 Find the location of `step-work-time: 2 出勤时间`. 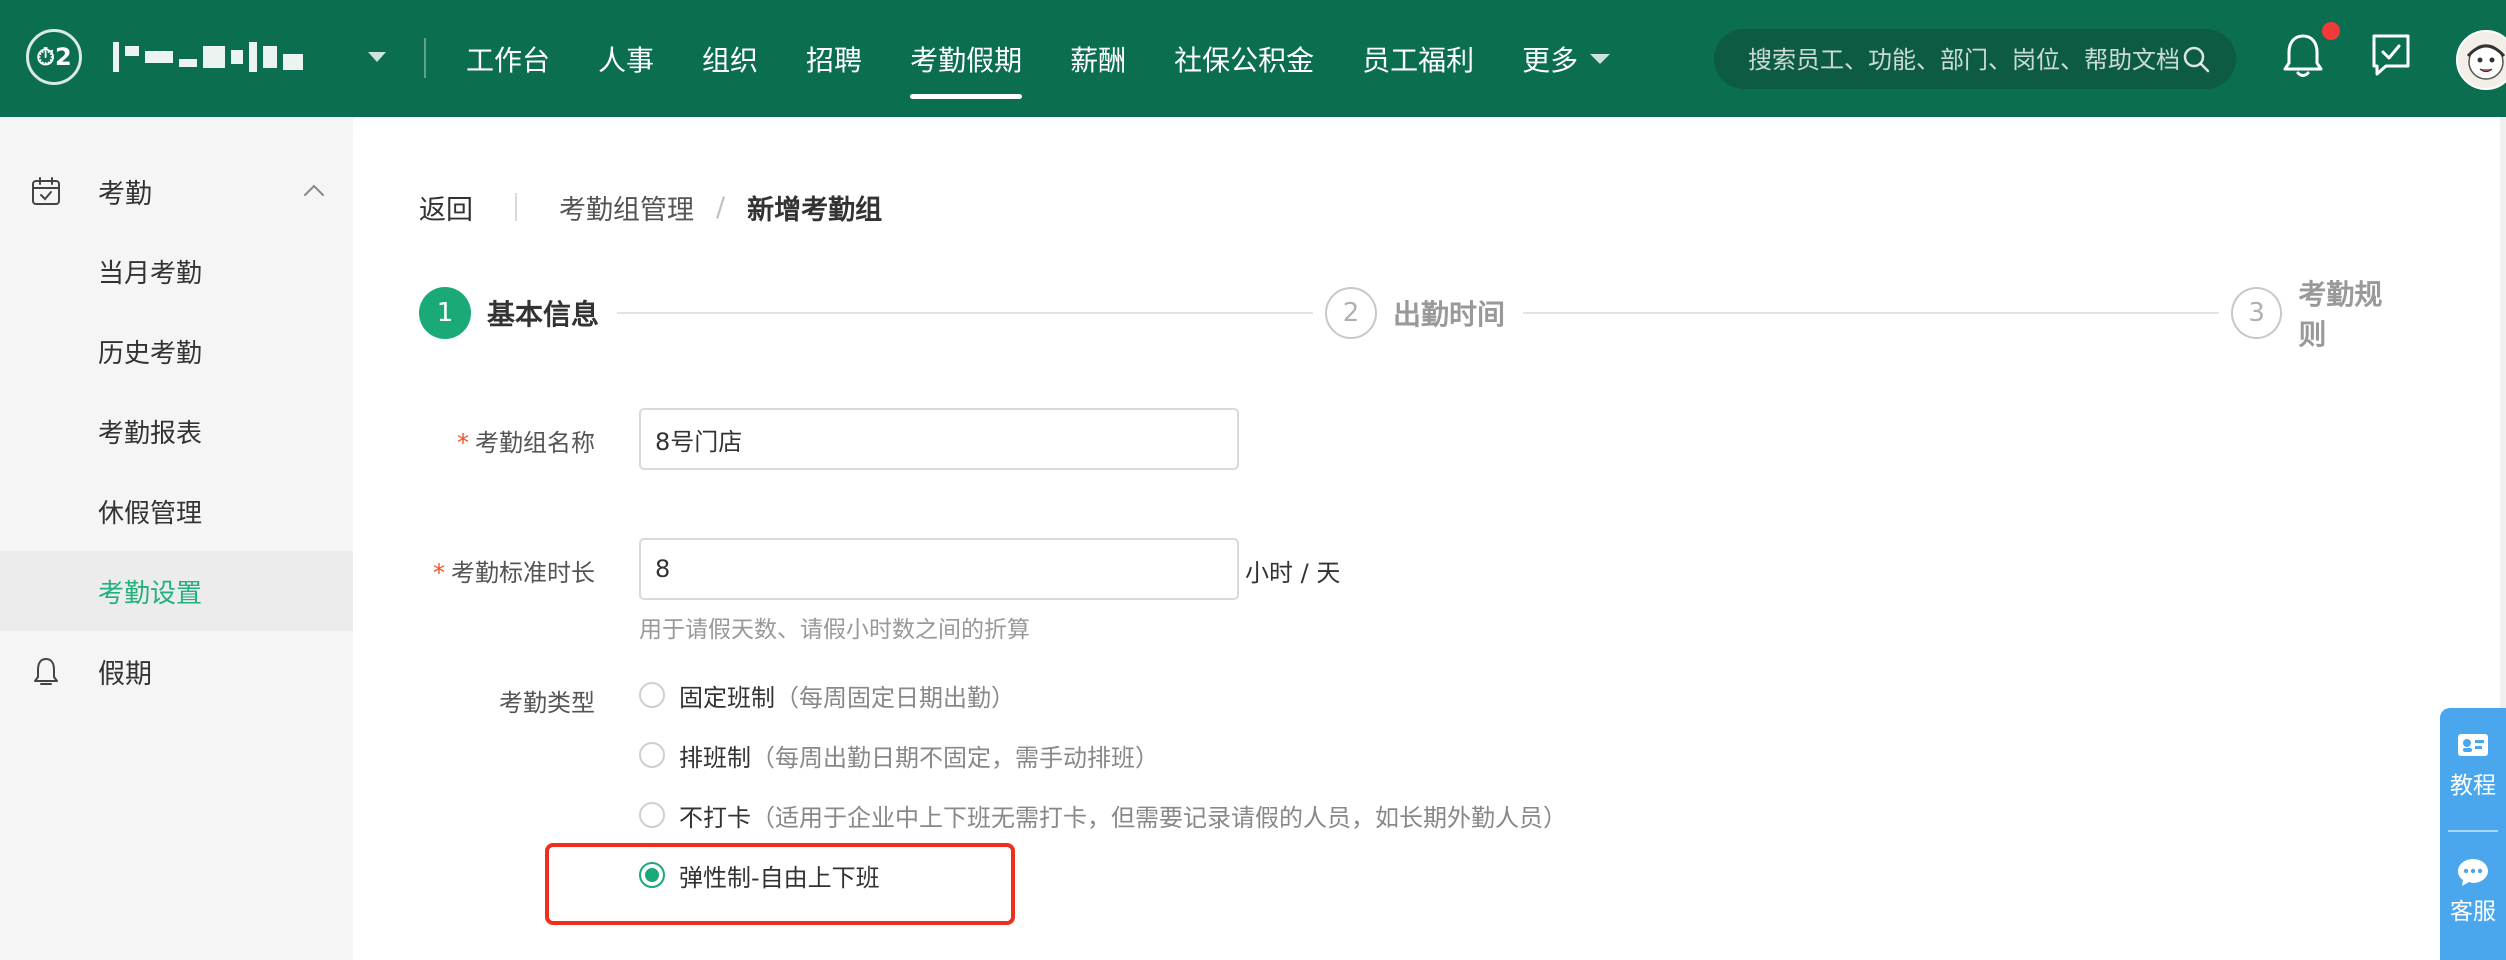

step-work-time: 2 出勤时间 is located at coordinates (1415, 313).